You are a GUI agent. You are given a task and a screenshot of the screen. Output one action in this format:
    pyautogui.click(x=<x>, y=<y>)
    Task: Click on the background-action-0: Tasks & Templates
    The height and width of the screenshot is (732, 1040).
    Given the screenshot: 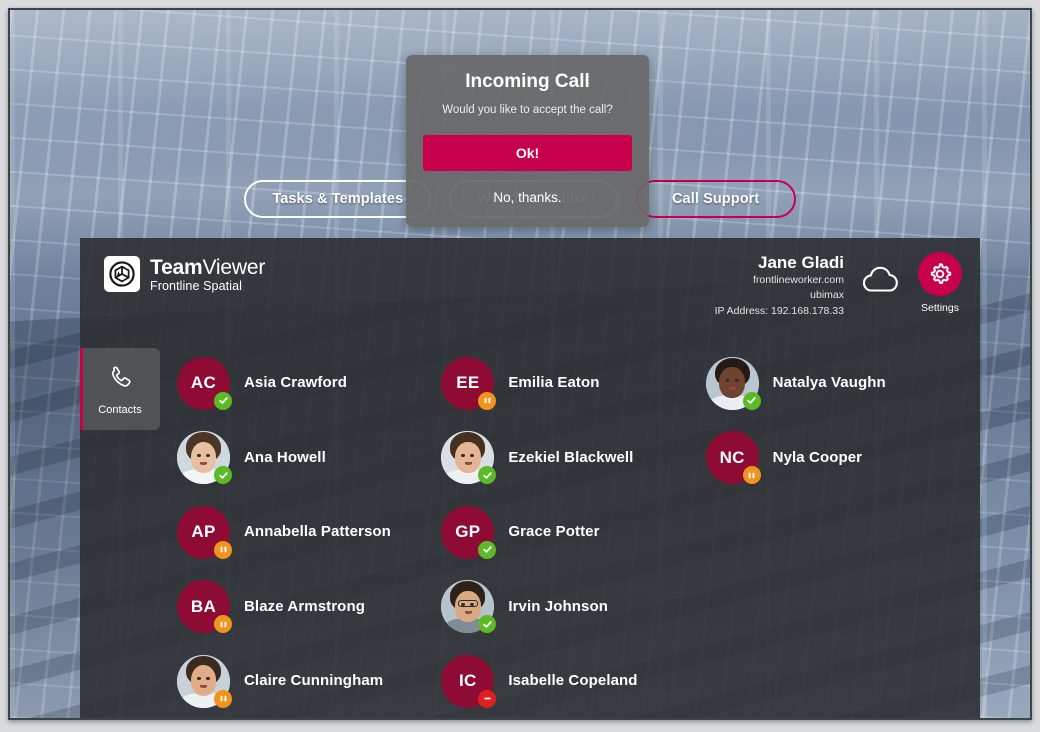 What is the action you would take?
    pyautogui.click(x=338, y=199)
    